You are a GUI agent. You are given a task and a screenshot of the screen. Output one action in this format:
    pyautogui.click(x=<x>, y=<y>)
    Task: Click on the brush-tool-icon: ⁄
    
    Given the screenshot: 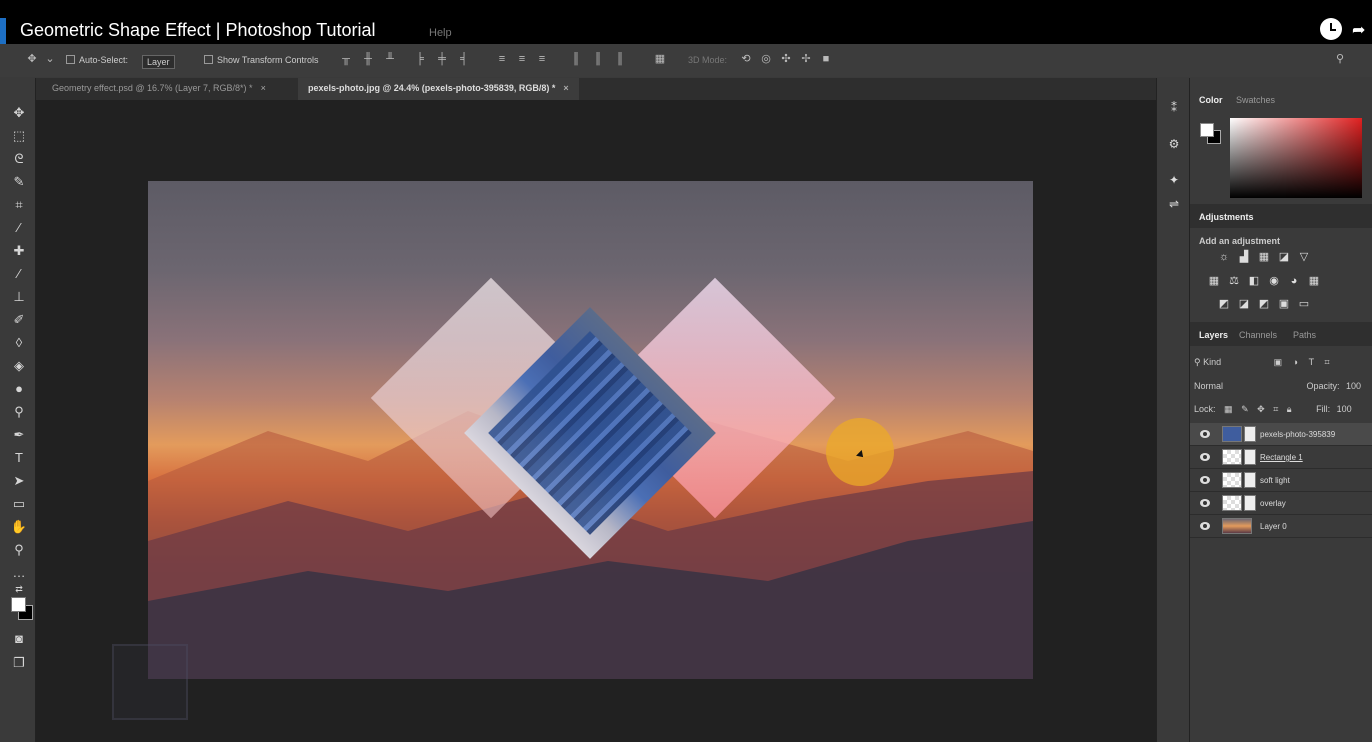 What is the action you would take?
    pyautogui.click(x=19, y=274)
    